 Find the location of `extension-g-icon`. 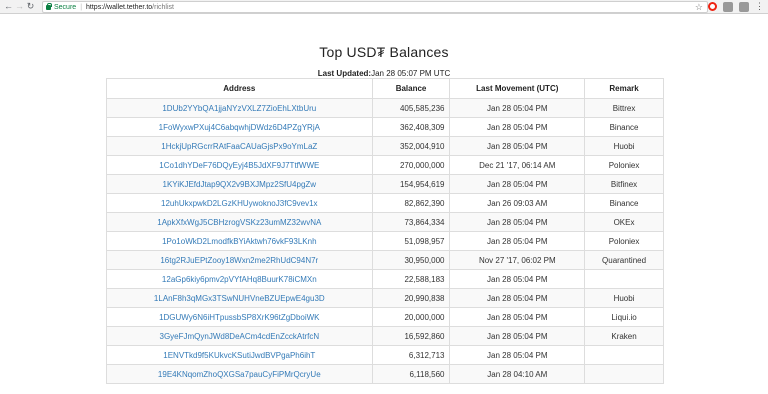

extension-g-icon is located at coordinates (744, 6).